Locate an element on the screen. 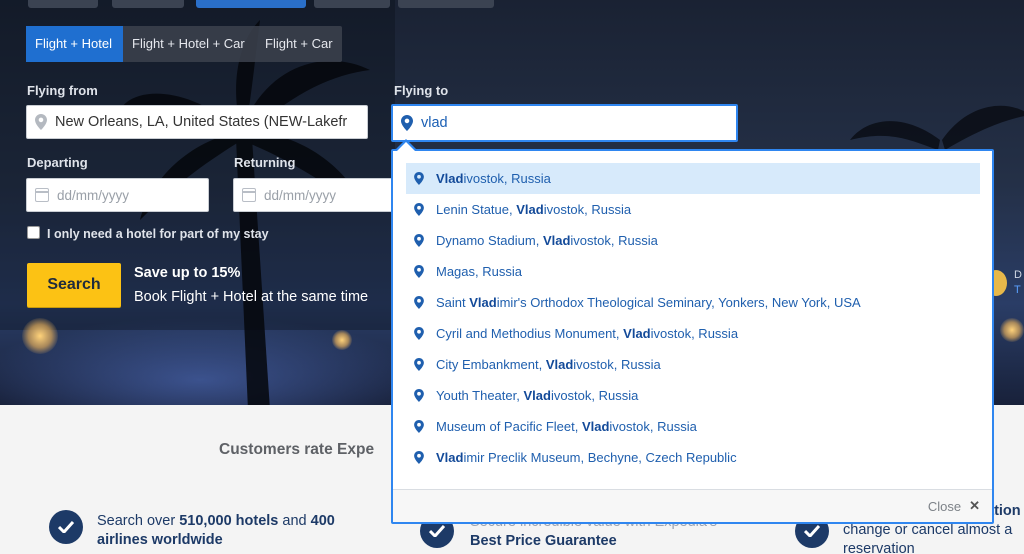 This screenshot has width=1024, height=554. departing-date-field: dd/mm/yyyy is located at coordinates (117, 195).